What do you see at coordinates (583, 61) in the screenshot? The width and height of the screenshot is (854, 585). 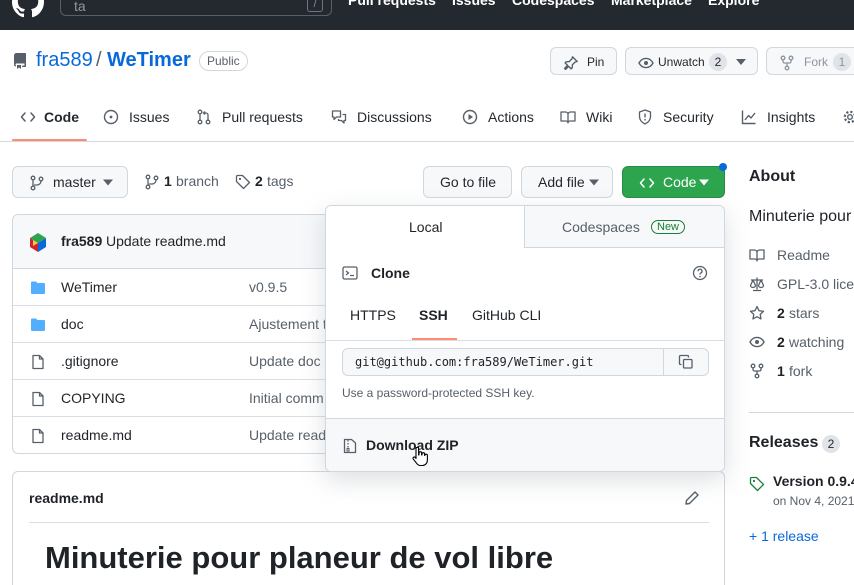 I see `pin-button: Pin` at bounding box center [583, 61].